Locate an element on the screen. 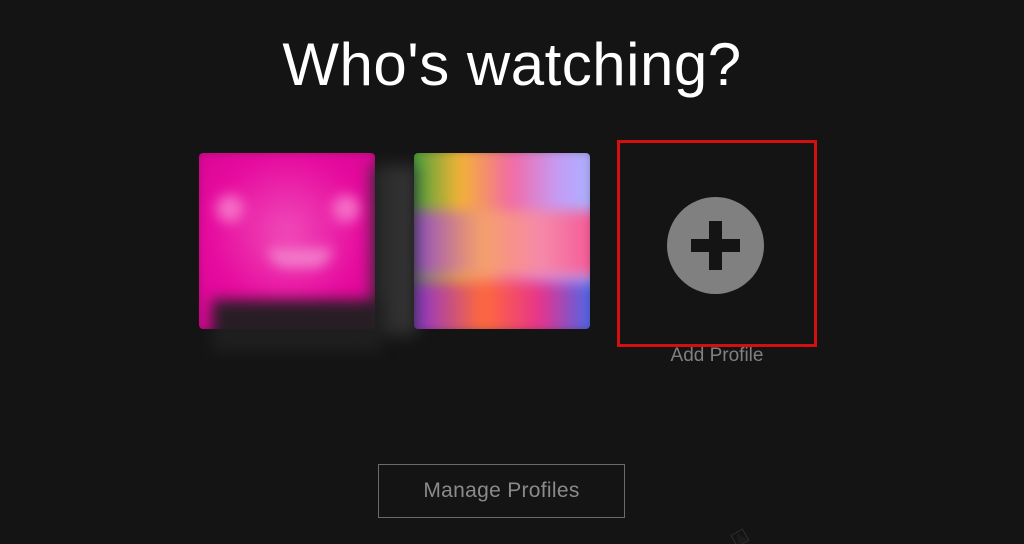 Image resolution: width=1024 pixels, height=544 pixels. avatar-bottom is located at coordinates (502, 305).